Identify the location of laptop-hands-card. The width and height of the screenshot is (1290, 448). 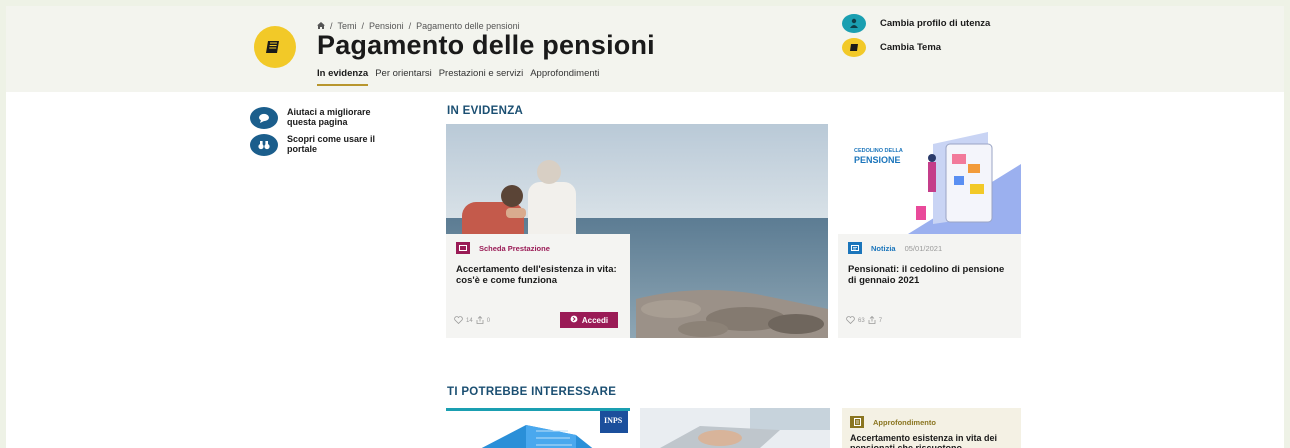
(735, 428).